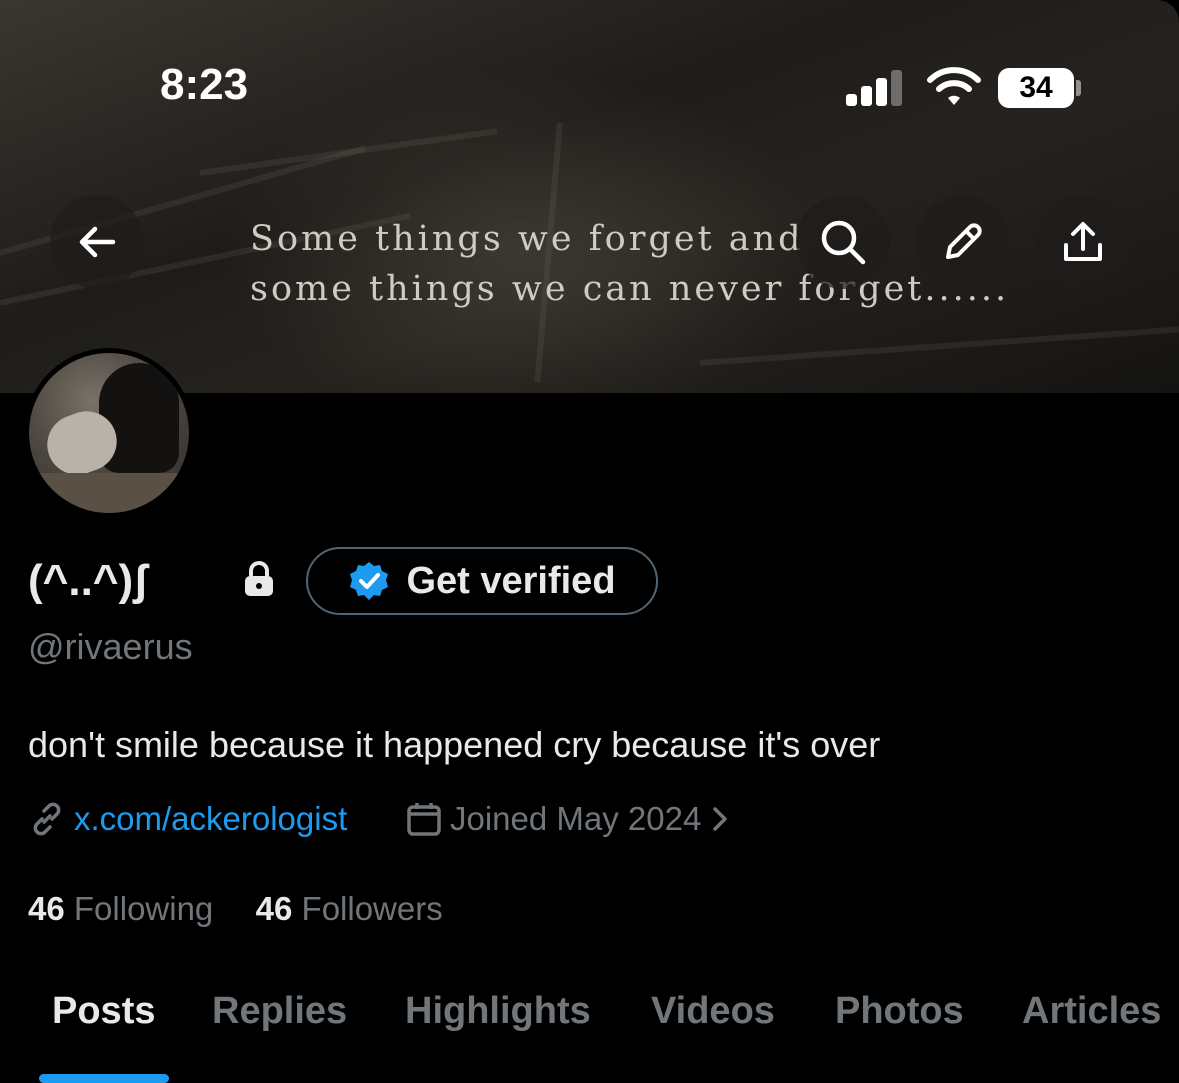 This screenshot has width=1179, height=1083. What do you see at coordinates (235, 909) in the screenshot?
I see `follow-stats: 46 Following 46 Followers` at bounding box center [235, 909].